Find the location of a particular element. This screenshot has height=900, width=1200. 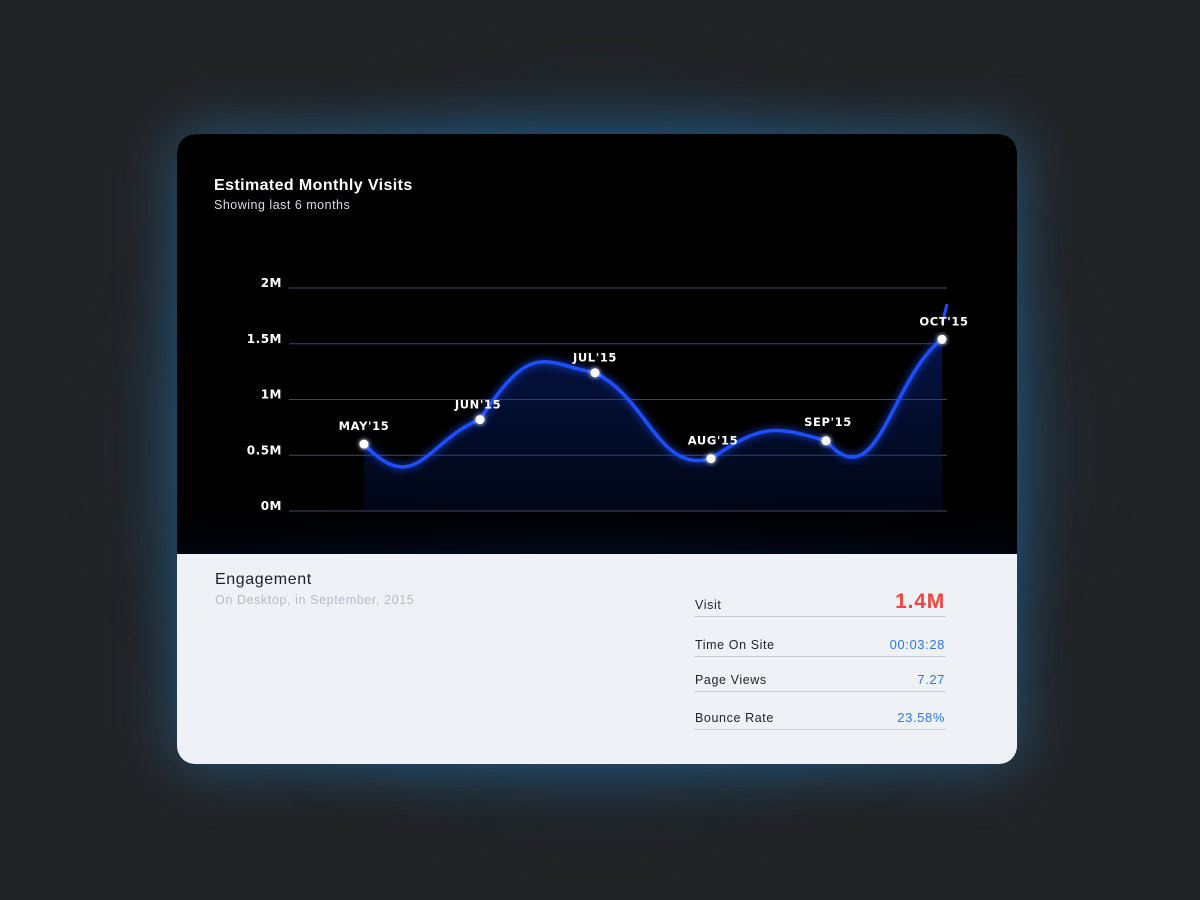

stat-row-visit: Visit 1.4M is located at coordinates (820, 598).